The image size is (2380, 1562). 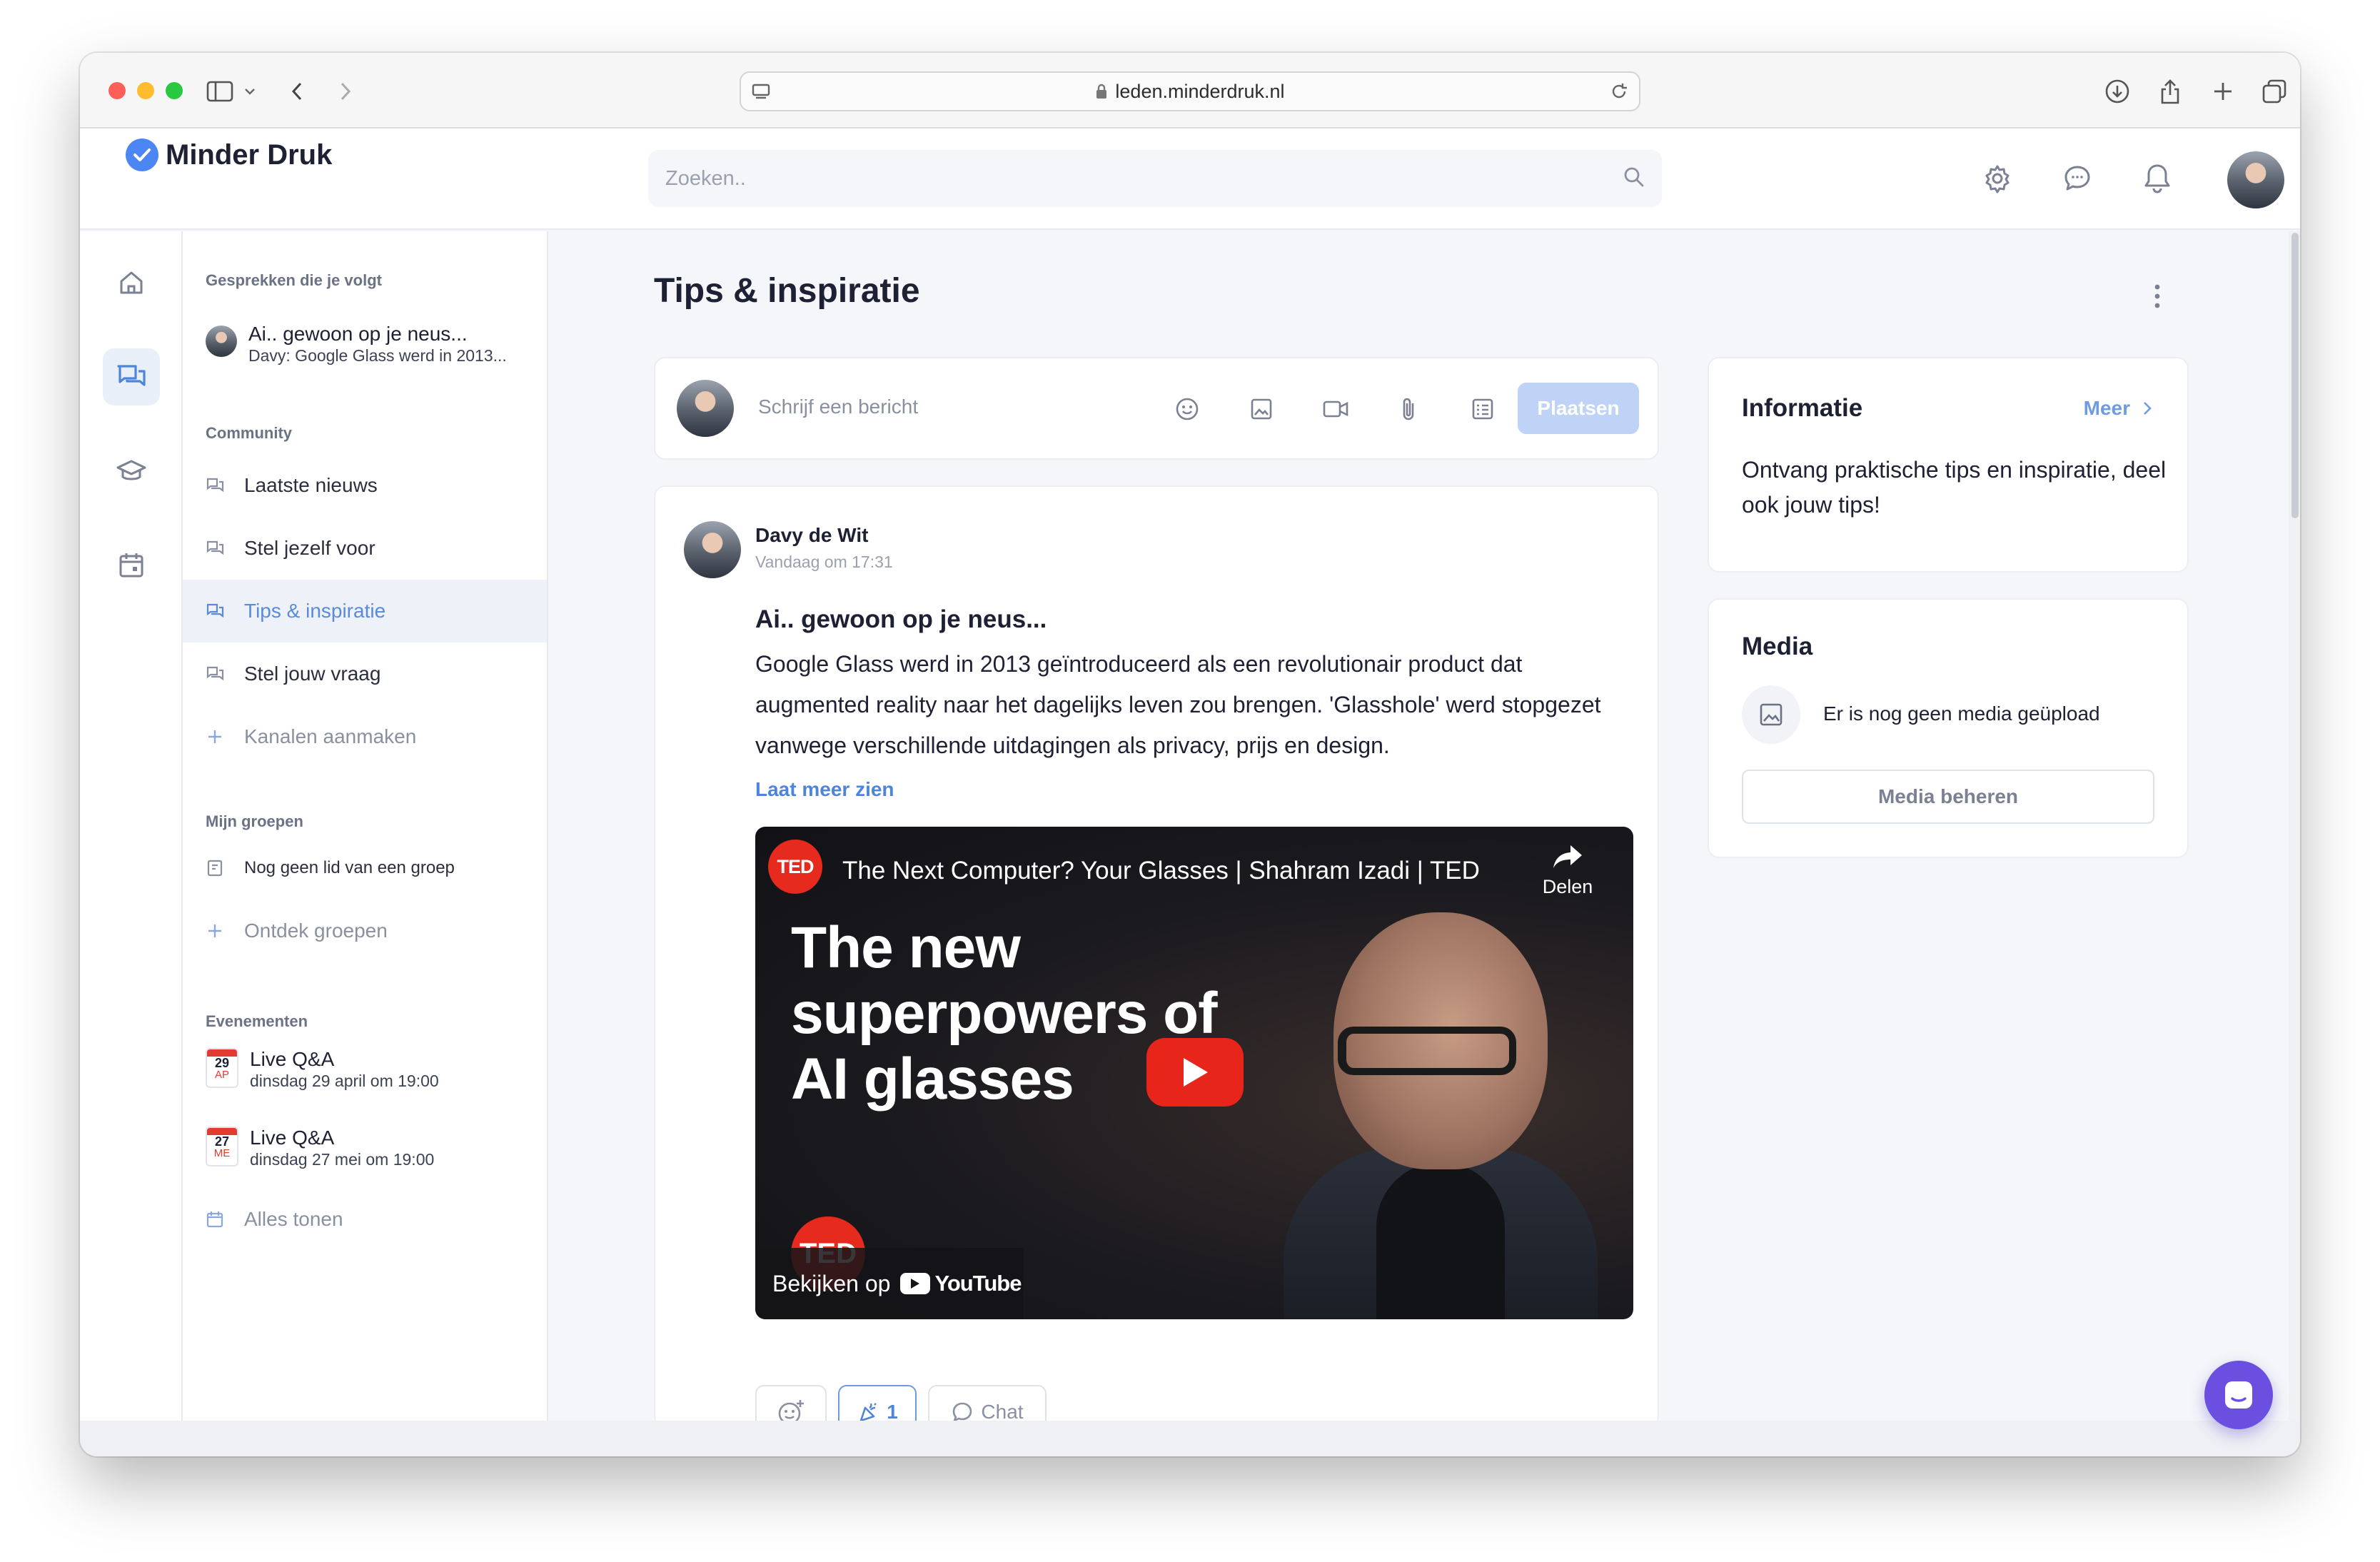 What do you see at coordinates (1567, 856) in the screenshot?
I see `share-arrow-icon` at bounding box center [1567, 856].